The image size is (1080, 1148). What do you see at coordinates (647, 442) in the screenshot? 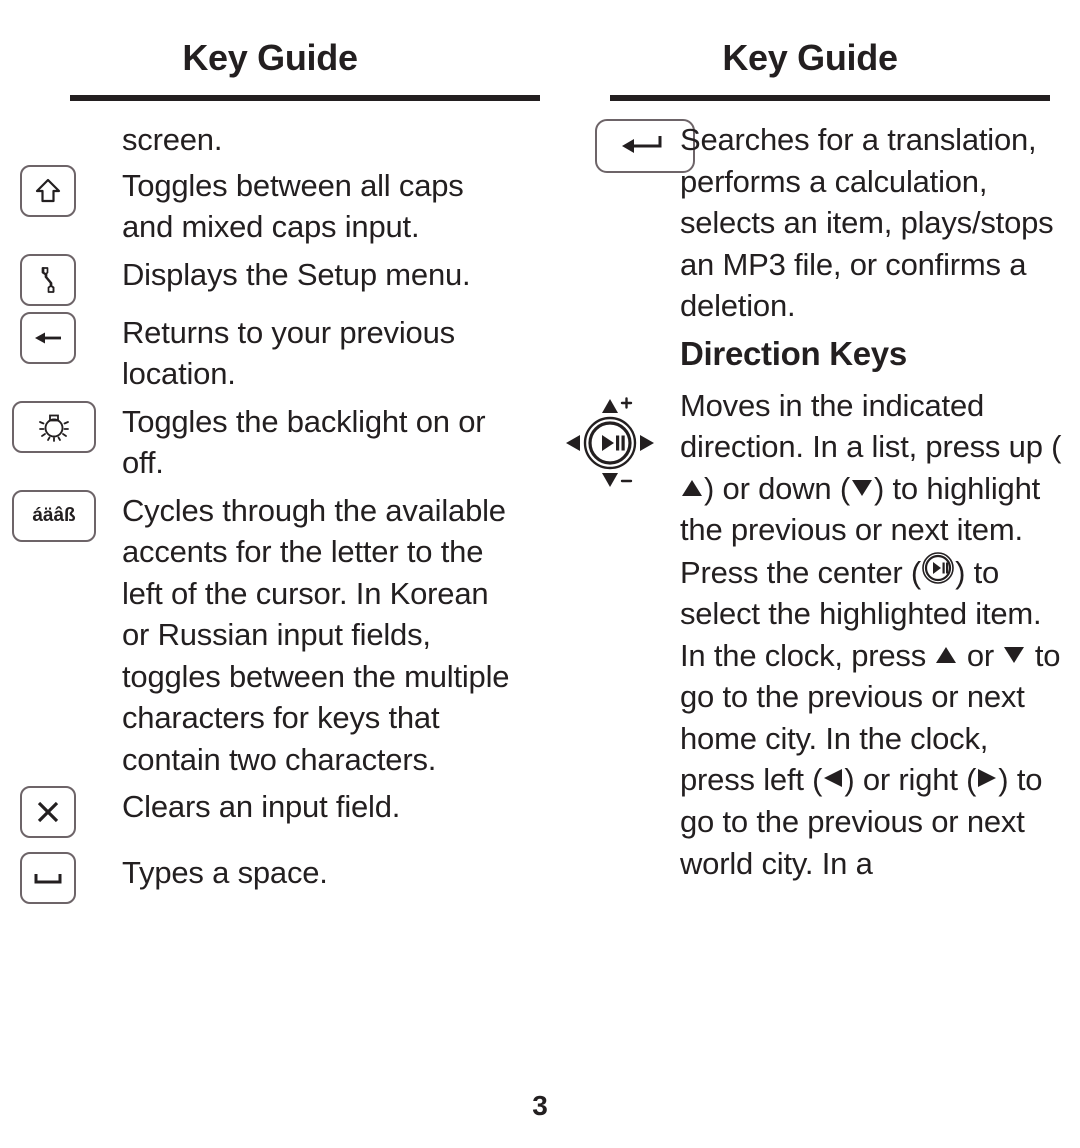
I see `dpad-right-triangle` at bounding box center [647, 442].